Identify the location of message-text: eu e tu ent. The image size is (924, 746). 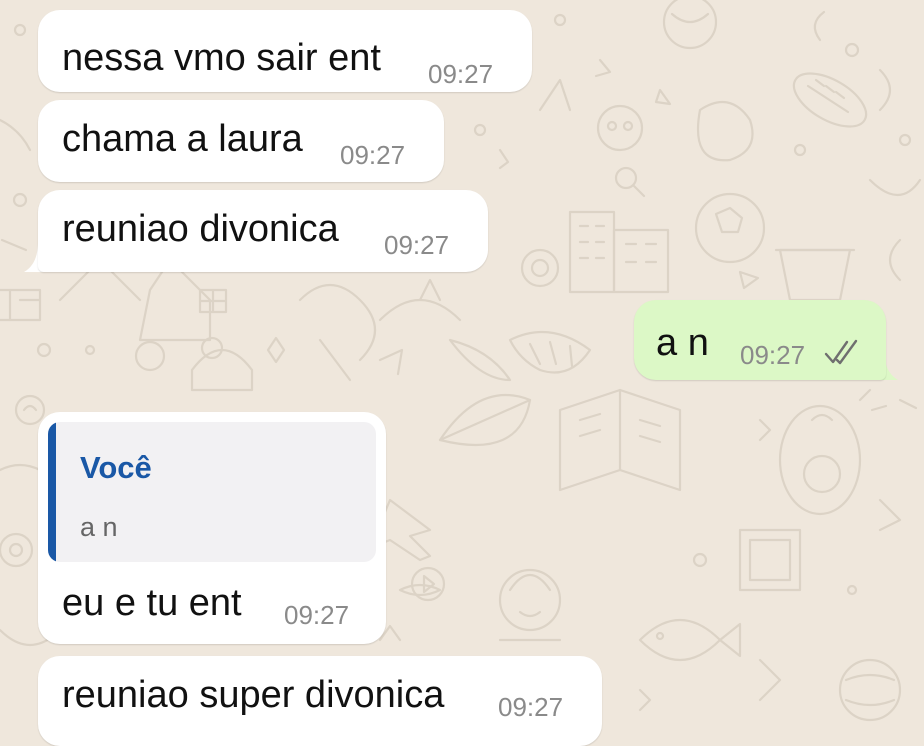
(152, 603).